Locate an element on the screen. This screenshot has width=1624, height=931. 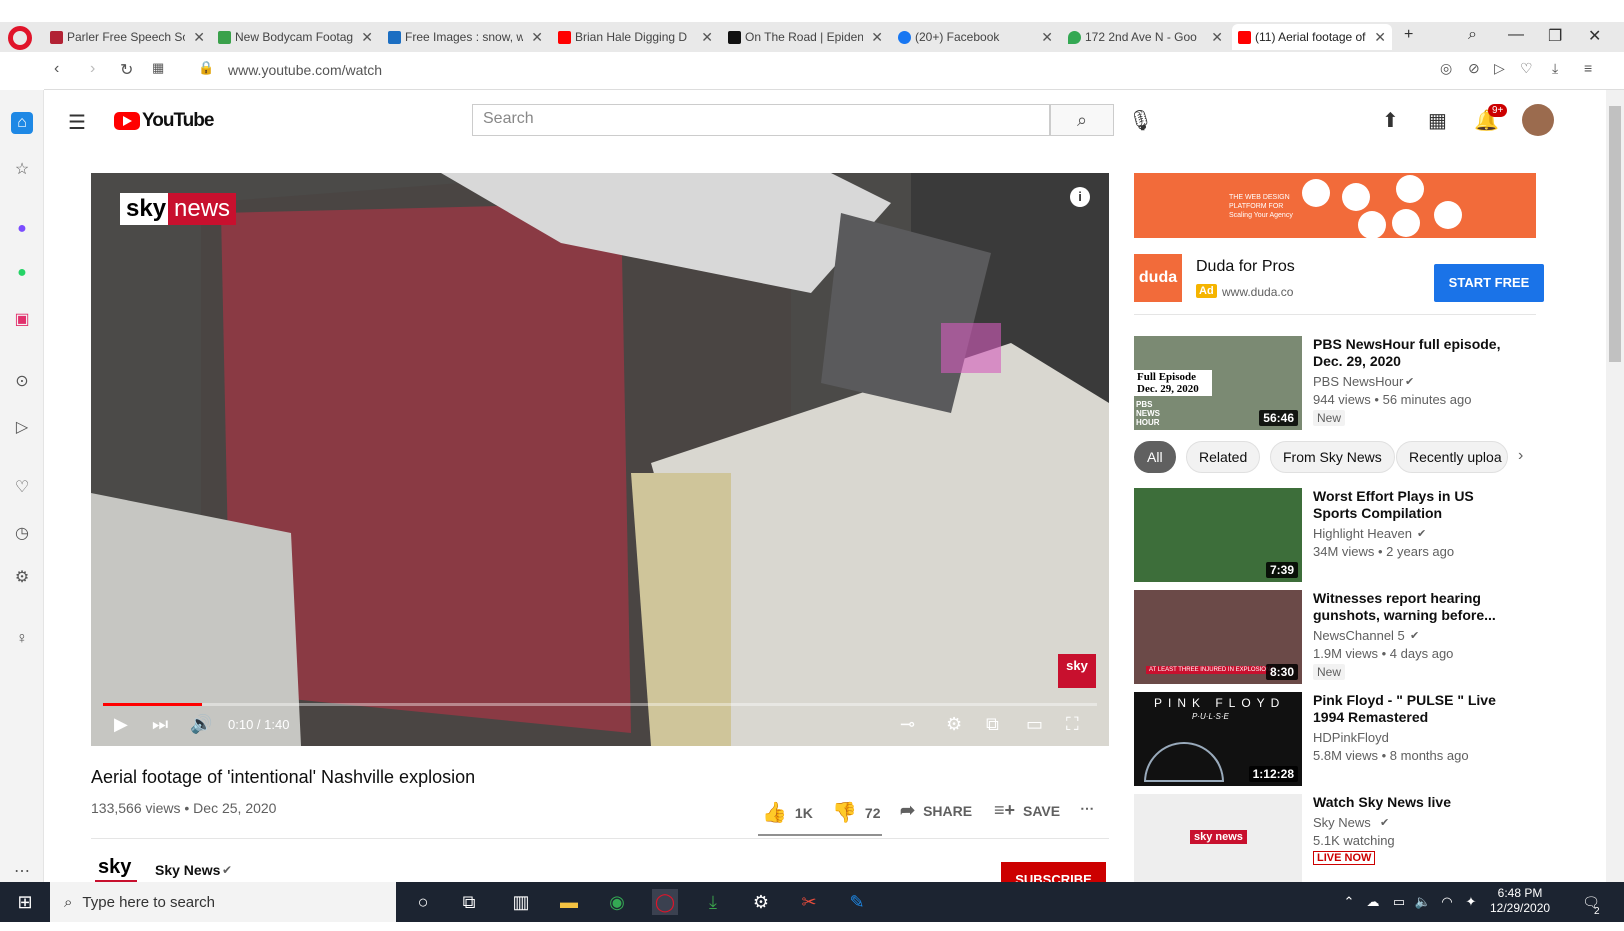
menu-icon: ☰ is located at coordinates (77, 122).